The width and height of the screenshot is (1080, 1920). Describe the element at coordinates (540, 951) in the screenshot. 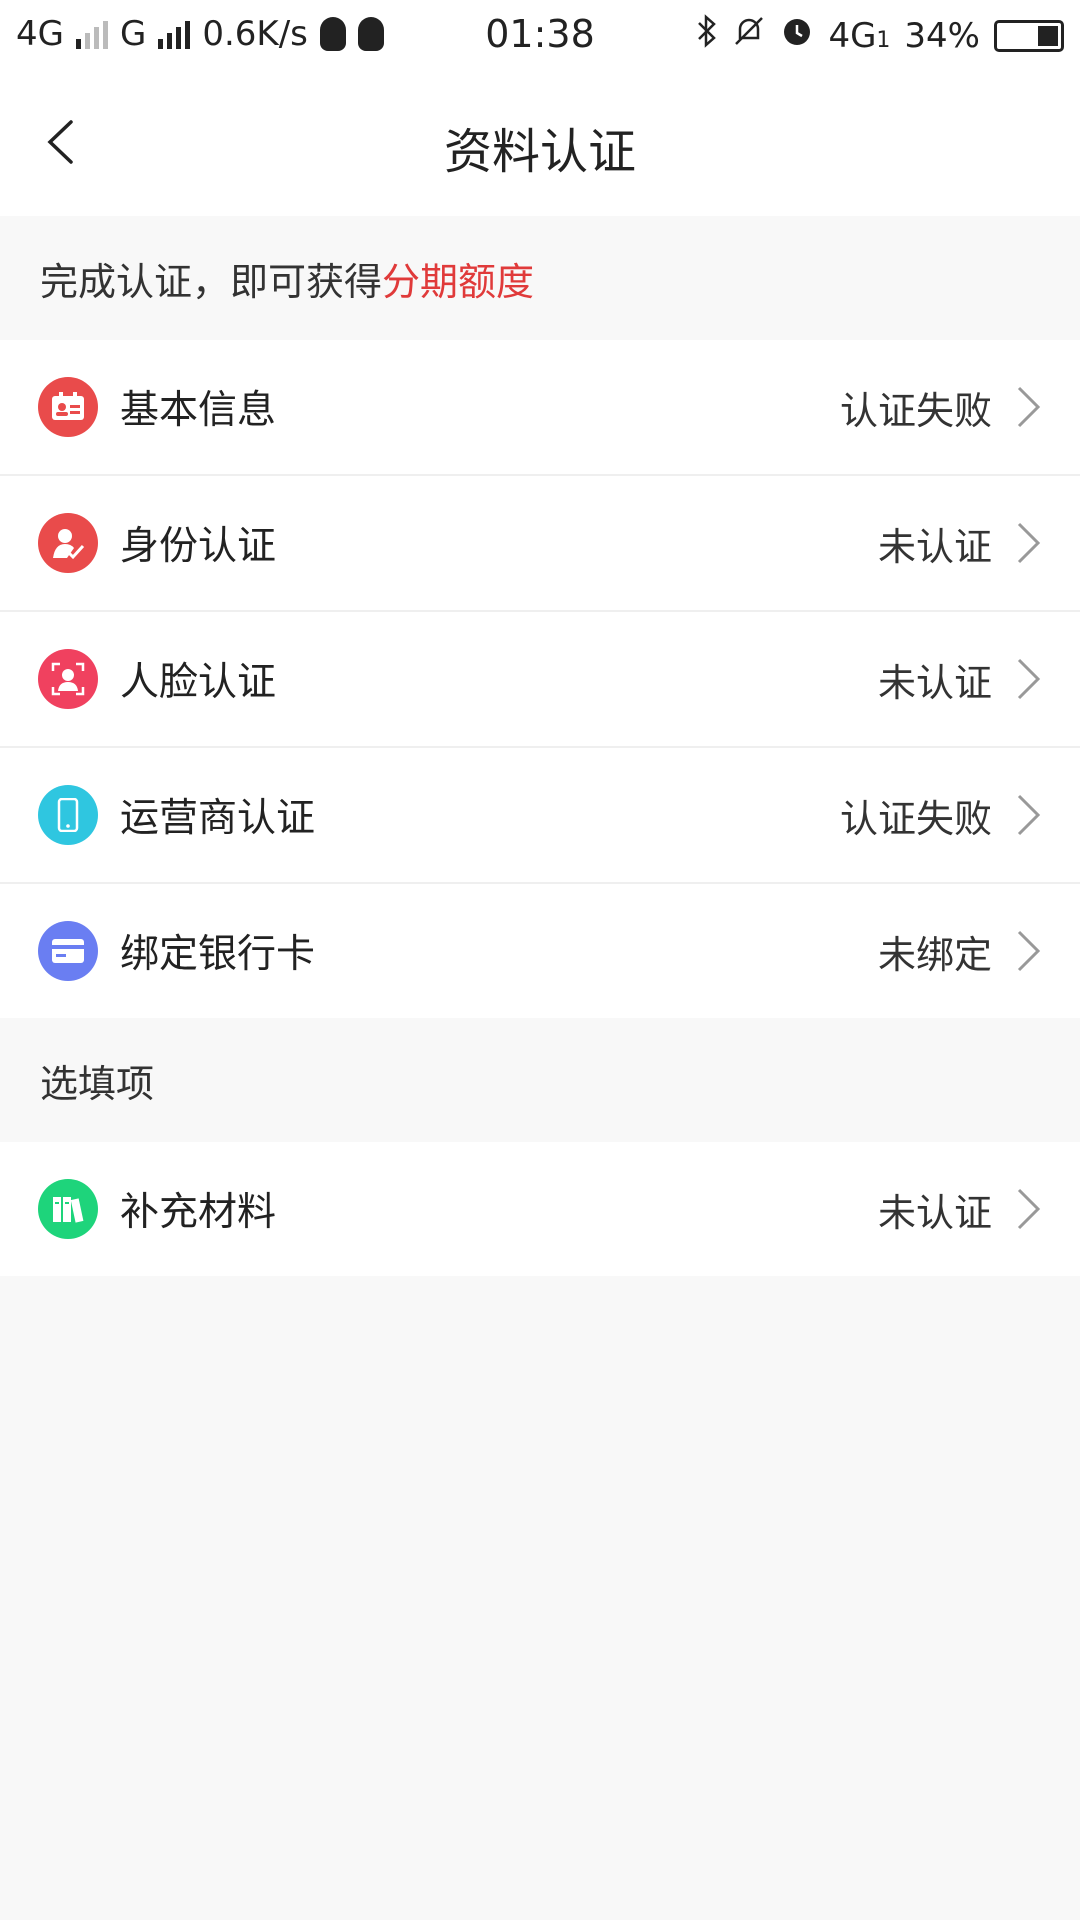

I see `list-item-bank-card: 绑定银行卡 未绑定` at that location.